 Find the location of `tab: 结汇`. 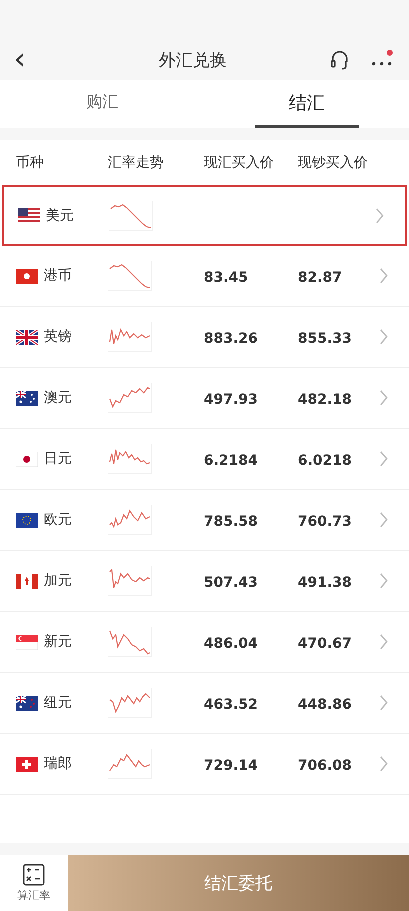

tab: 结汇 is located at coordinates (306, 104).